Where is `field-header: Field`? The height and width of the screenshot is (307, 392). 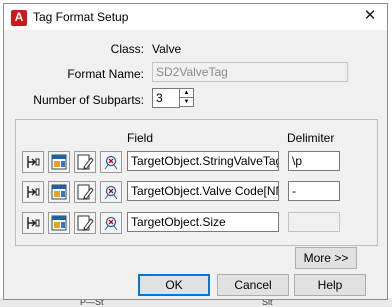 field-header: Field is located at coordinates (140, 138).